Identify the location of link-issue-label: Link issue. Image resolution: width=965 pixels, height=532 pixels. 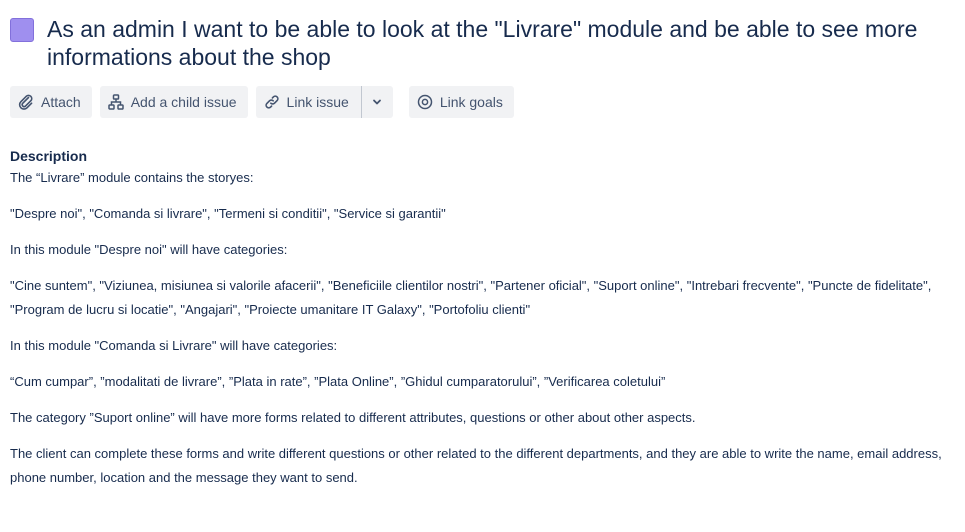
(317, 102).